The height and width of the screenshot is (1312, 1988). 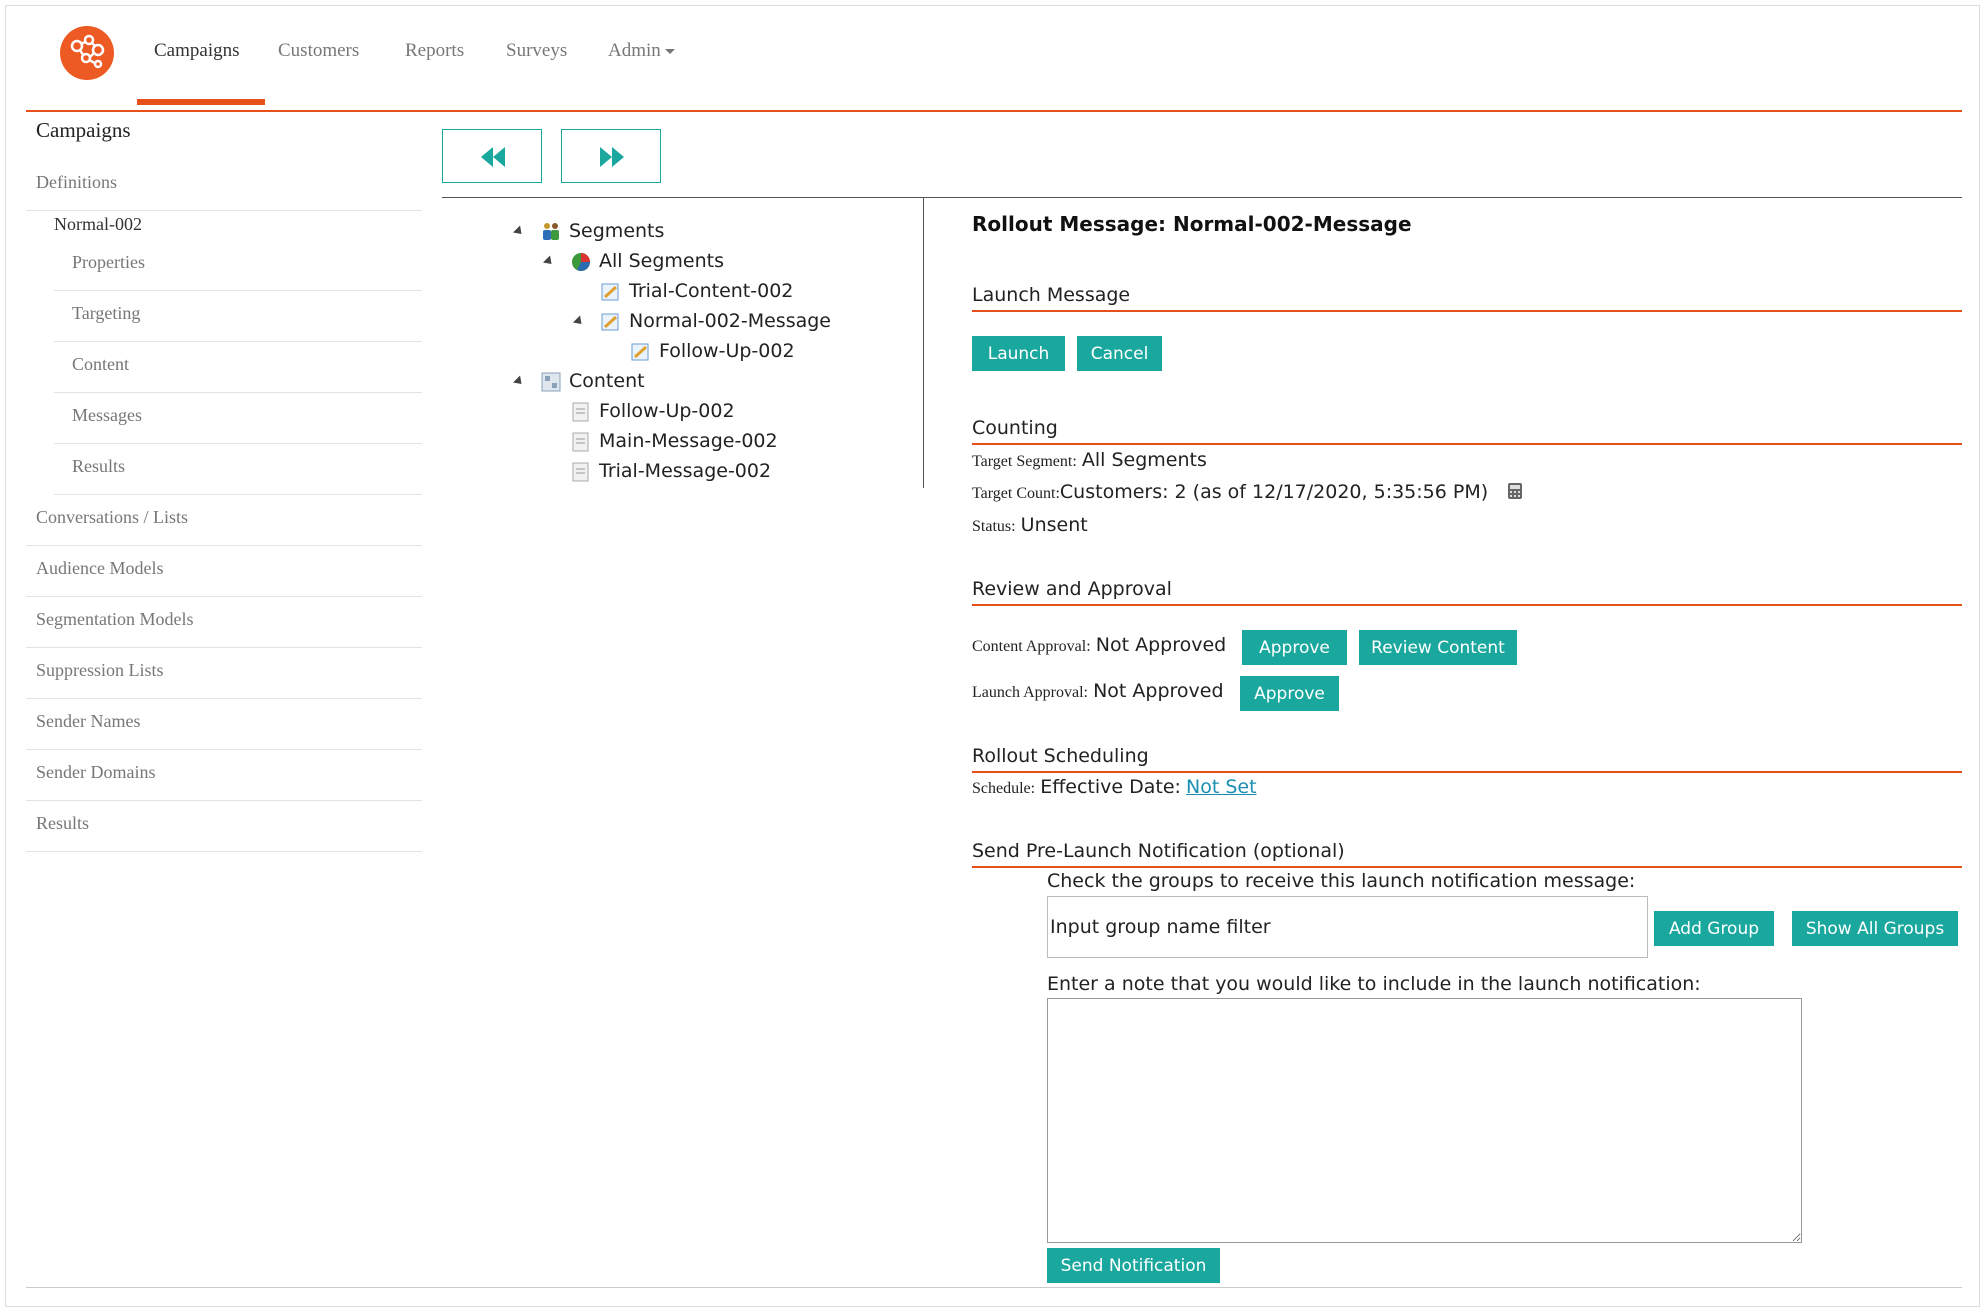 I want to click on sidebar-item-sender-domains: Sender Domains, so click(x=224, y=775).